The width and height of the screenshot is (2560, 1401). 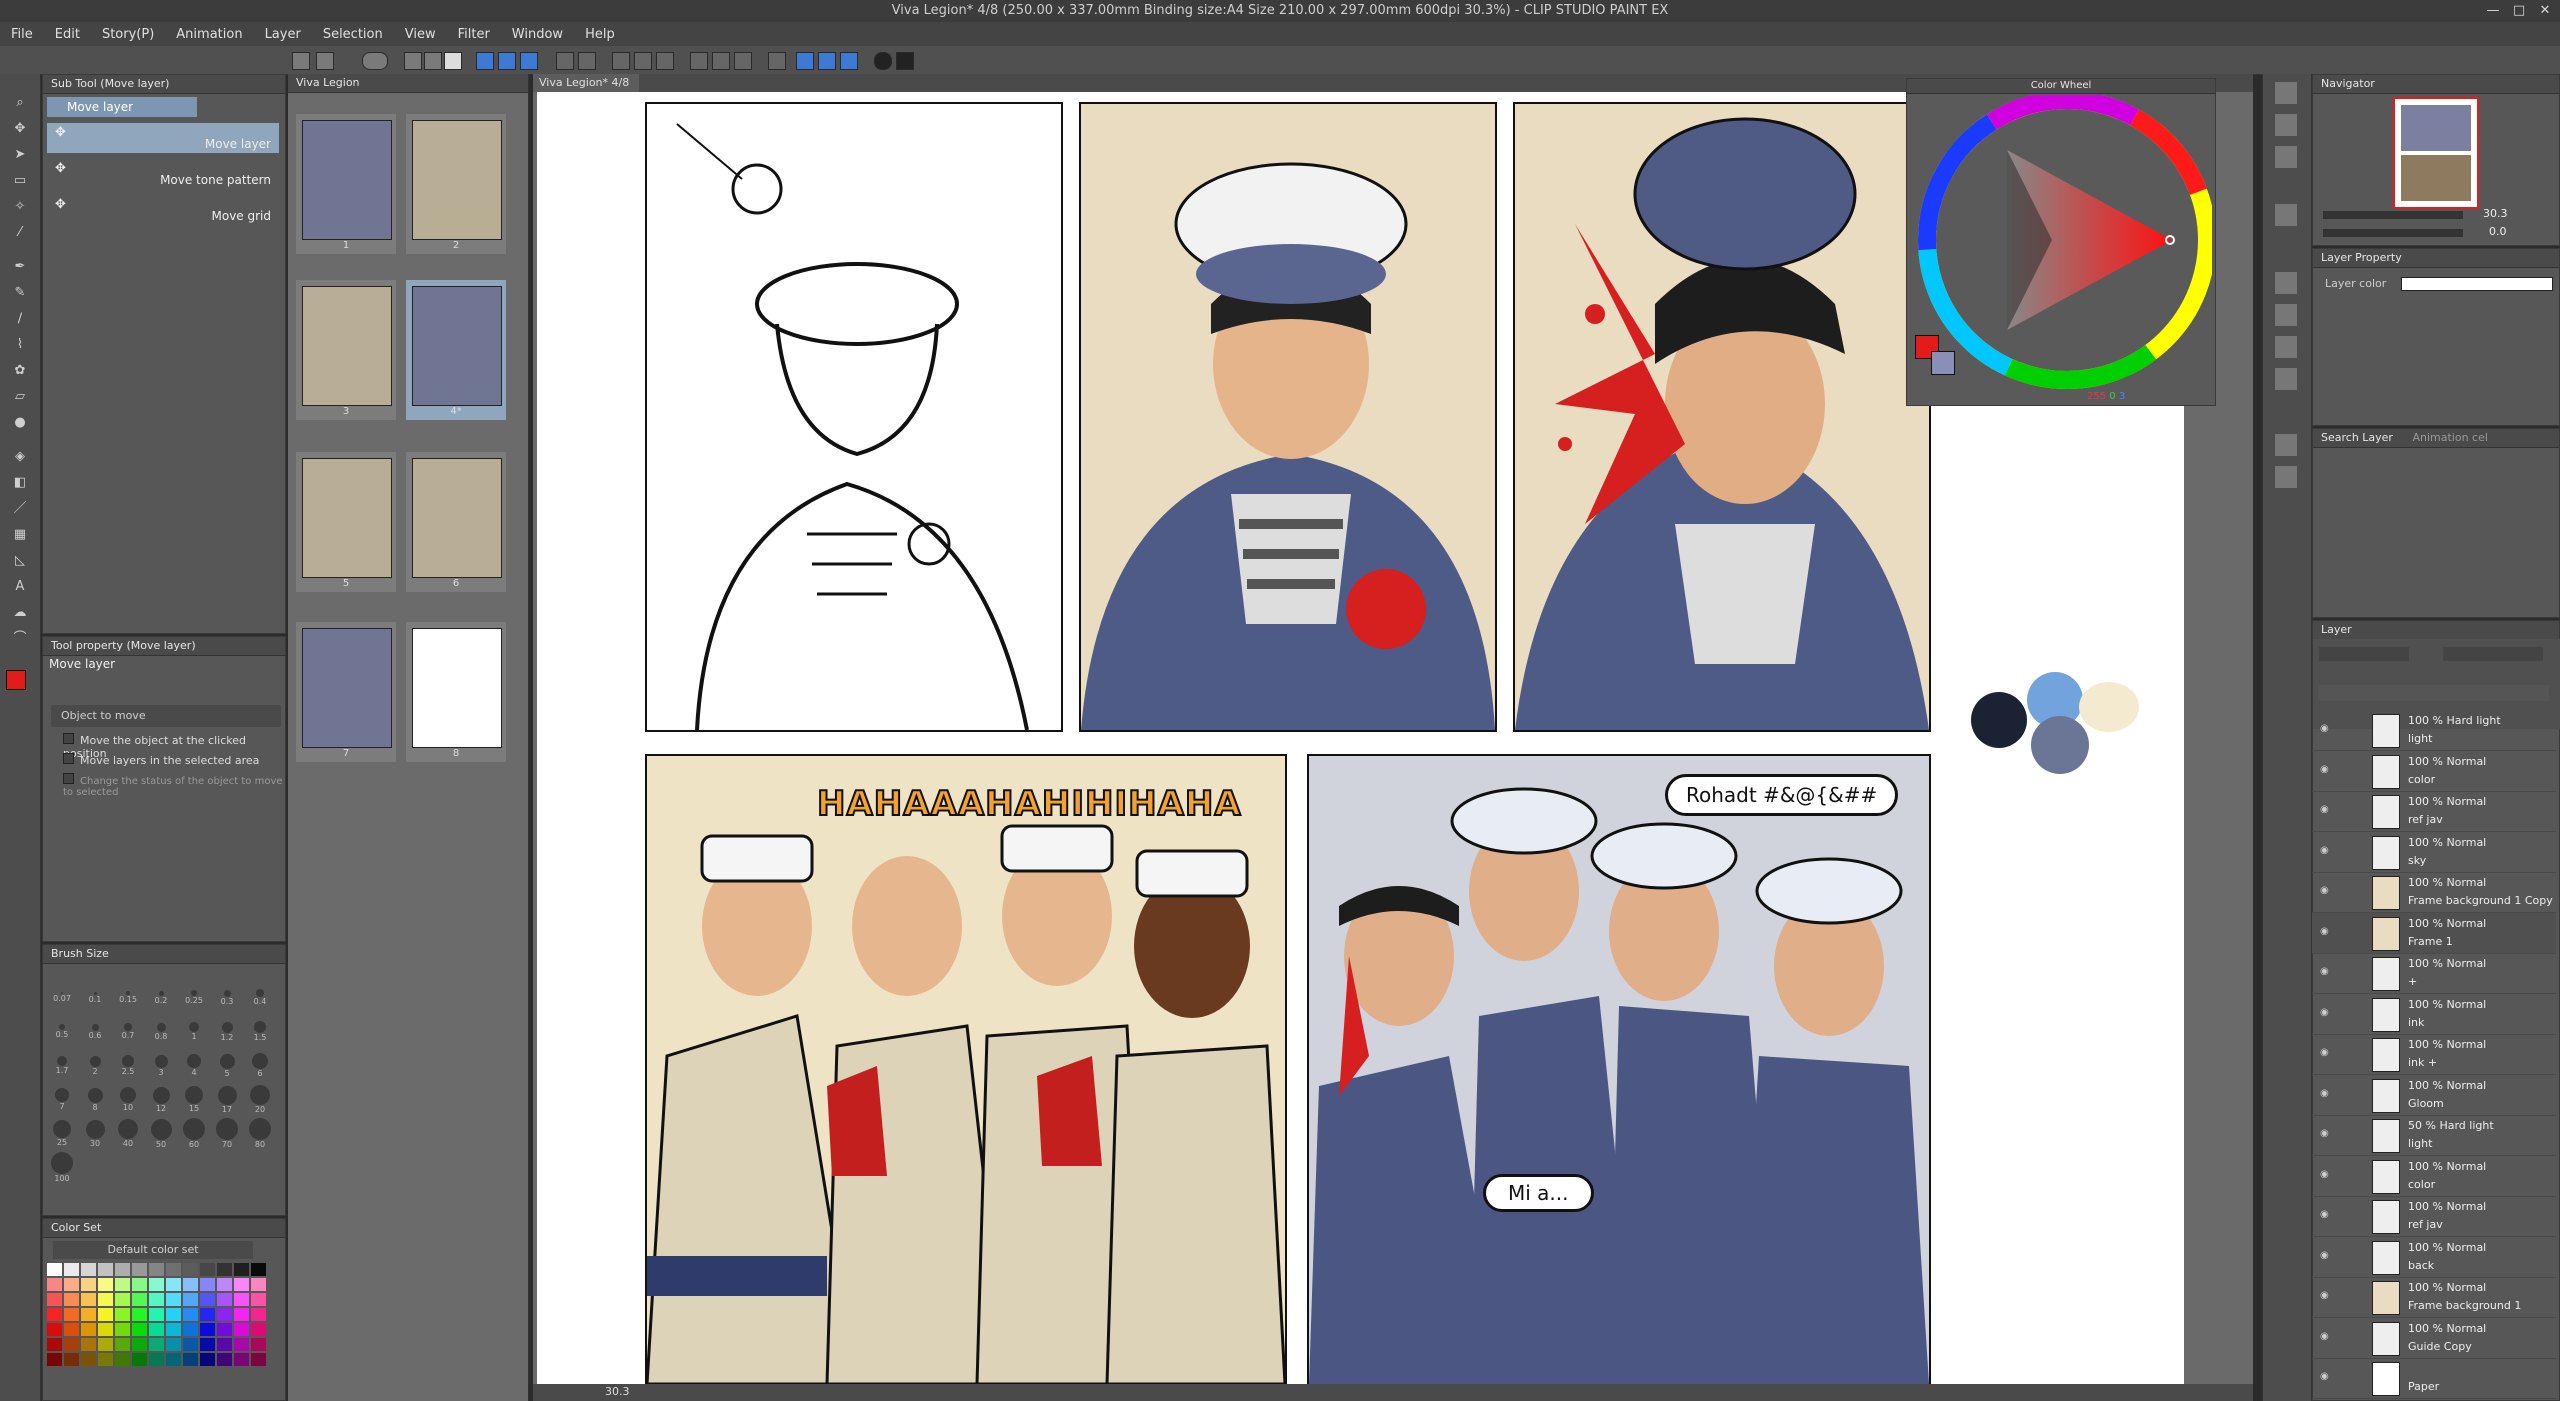 What do you see at coordinates (2286, 477) in the screenshot?
I see `animation-dock-icon` at bounding box center [2286, 477].